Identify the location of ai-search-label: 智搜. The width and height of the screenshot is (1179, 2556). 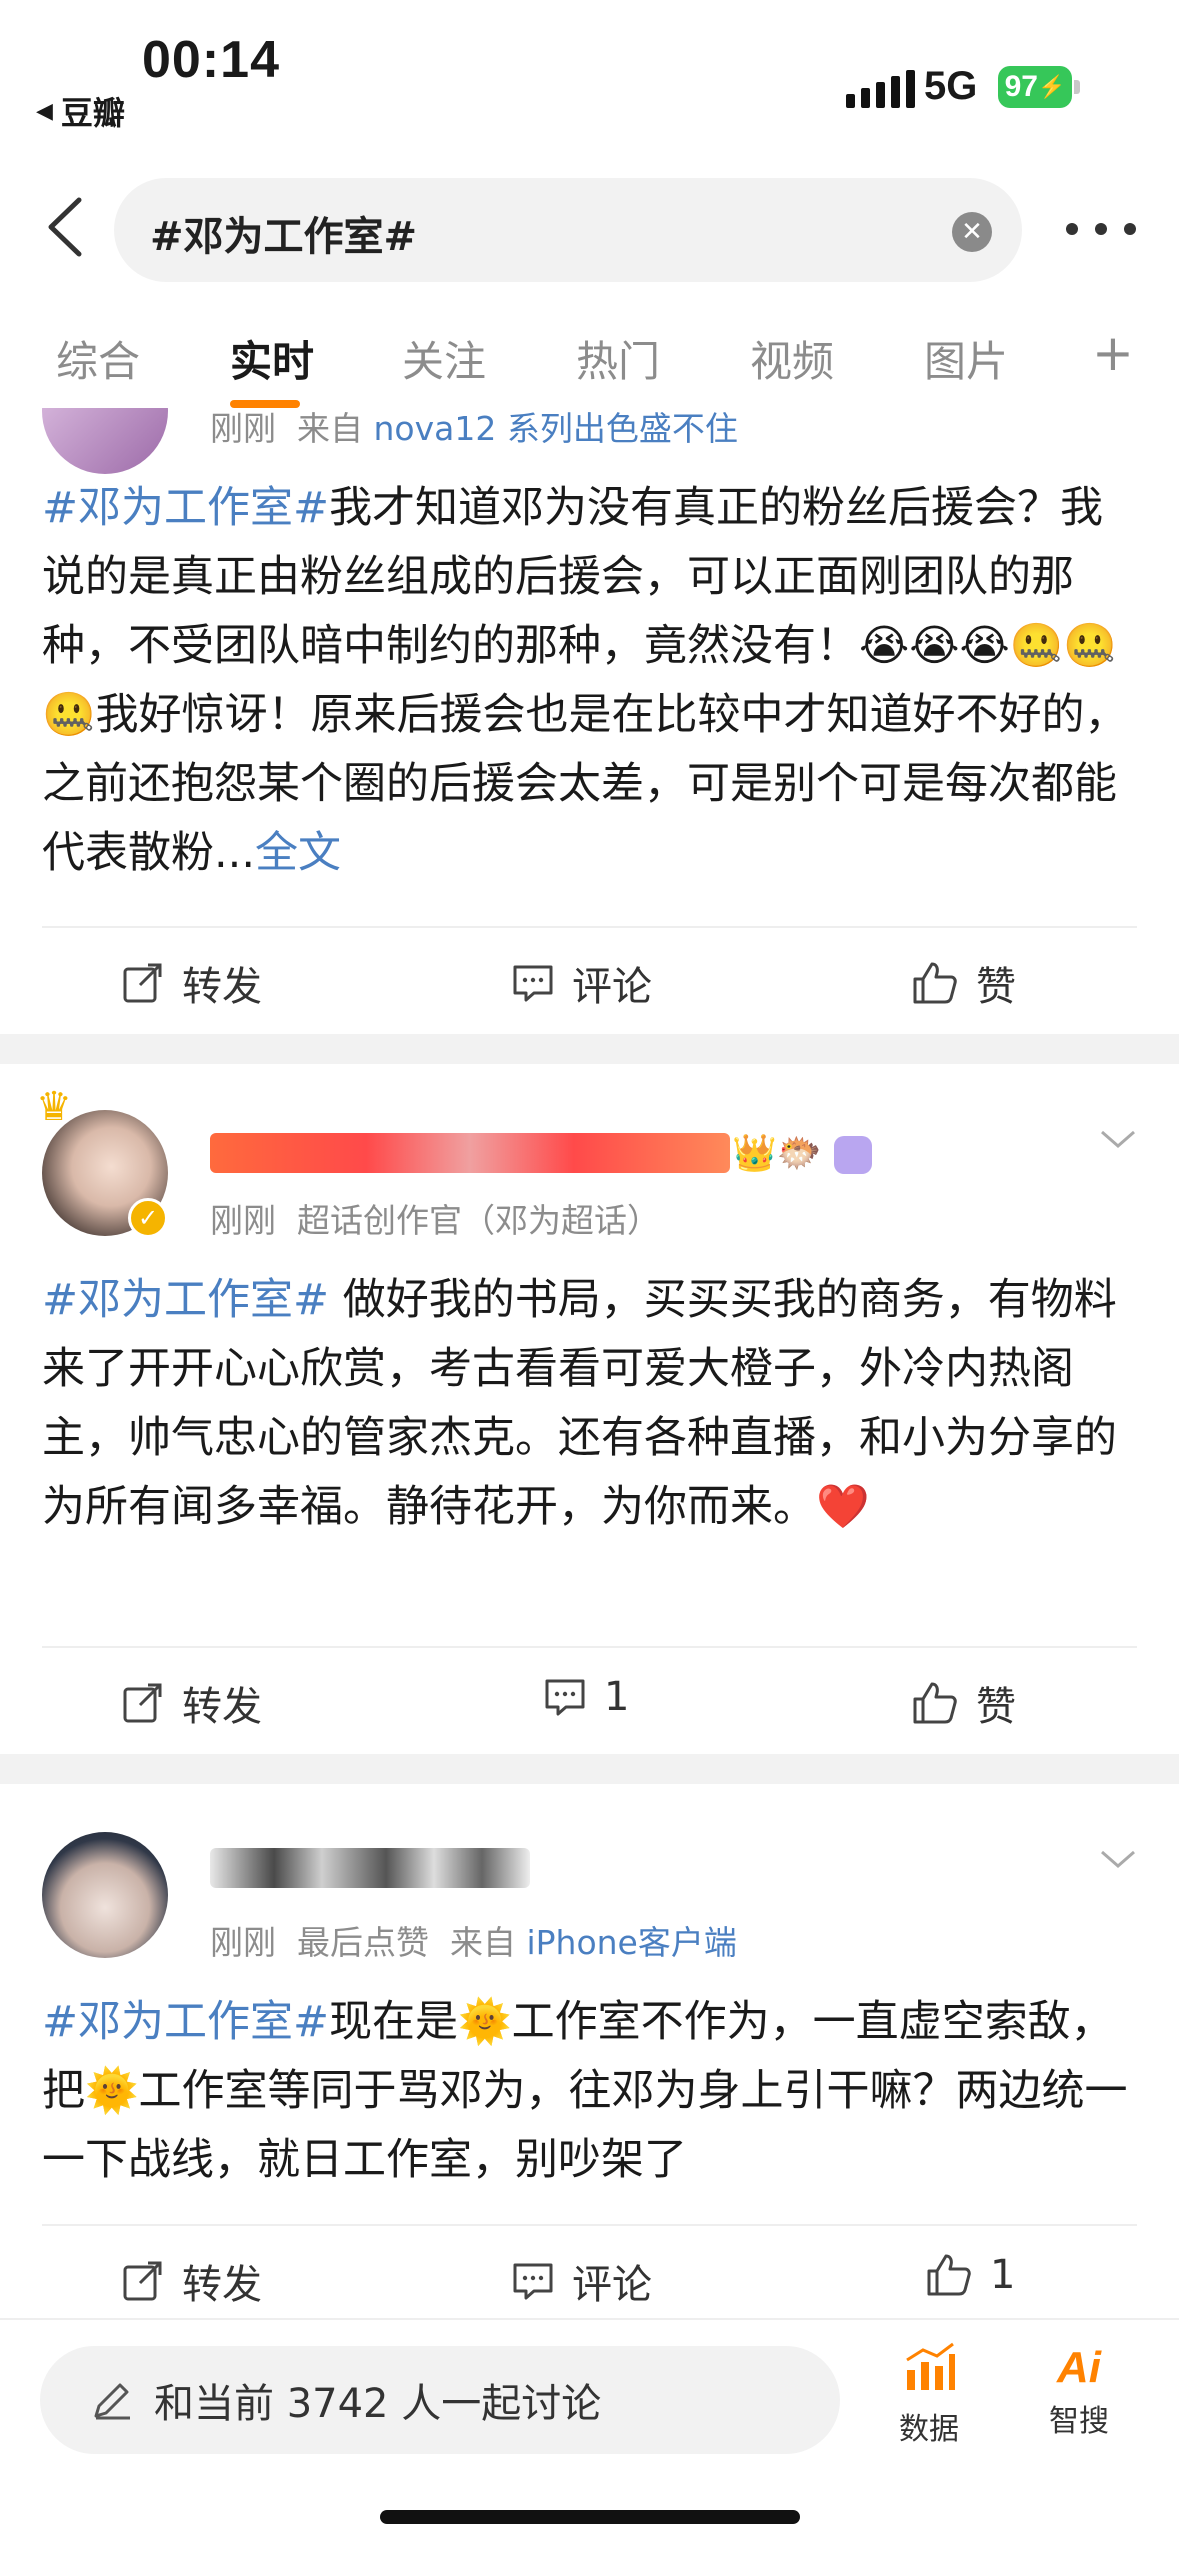
(1079, 2421).